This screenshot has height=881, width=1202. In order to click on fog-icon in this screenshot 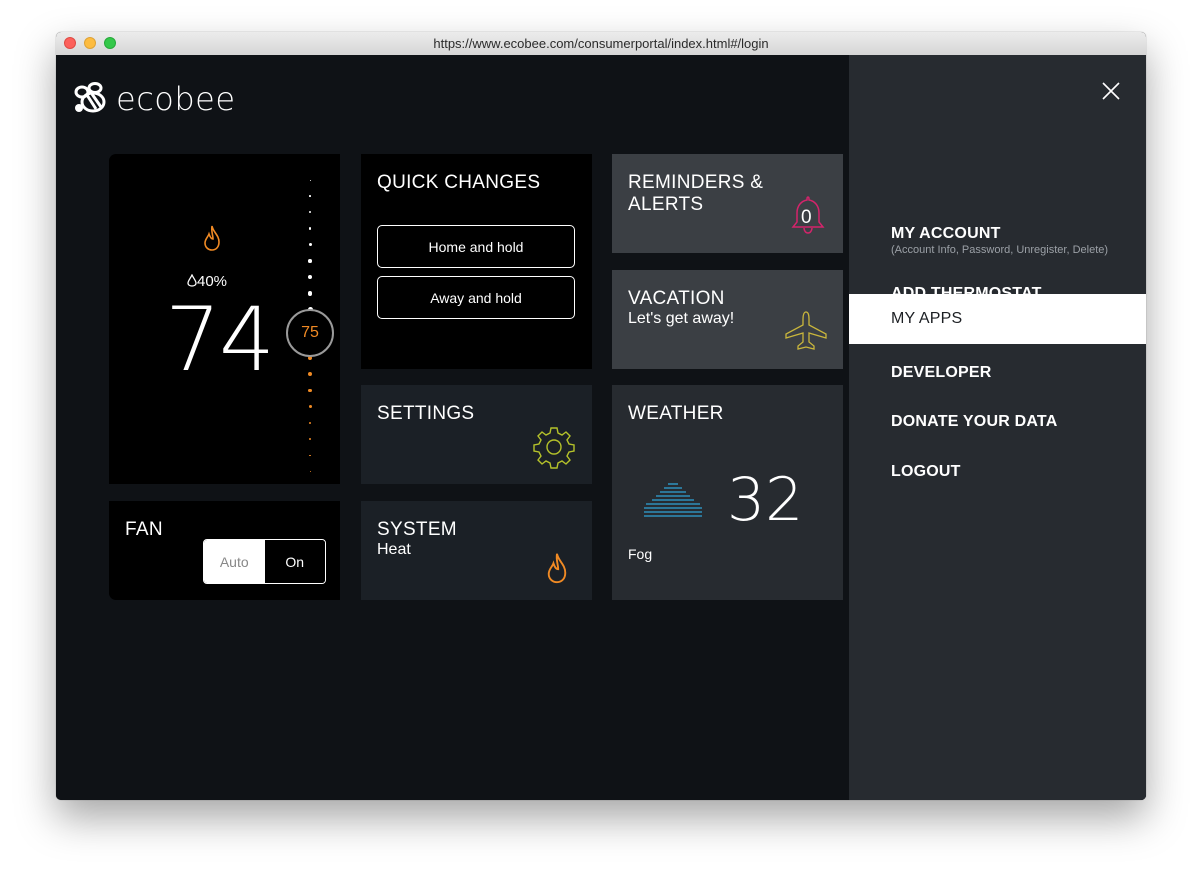, I will do `click(673, 500)`.